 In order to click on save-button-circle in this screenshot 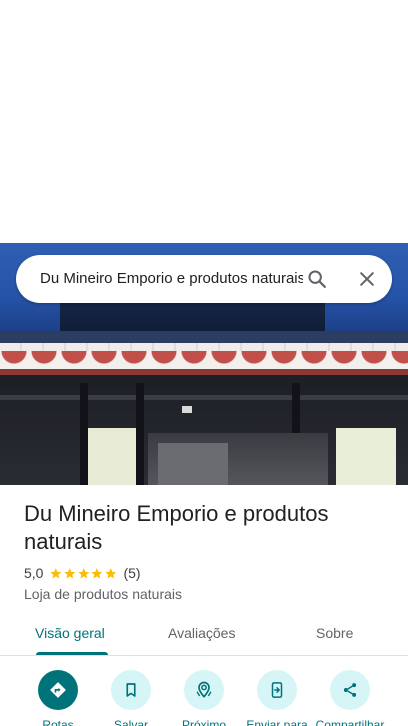, I will do `click(131, 690)`.